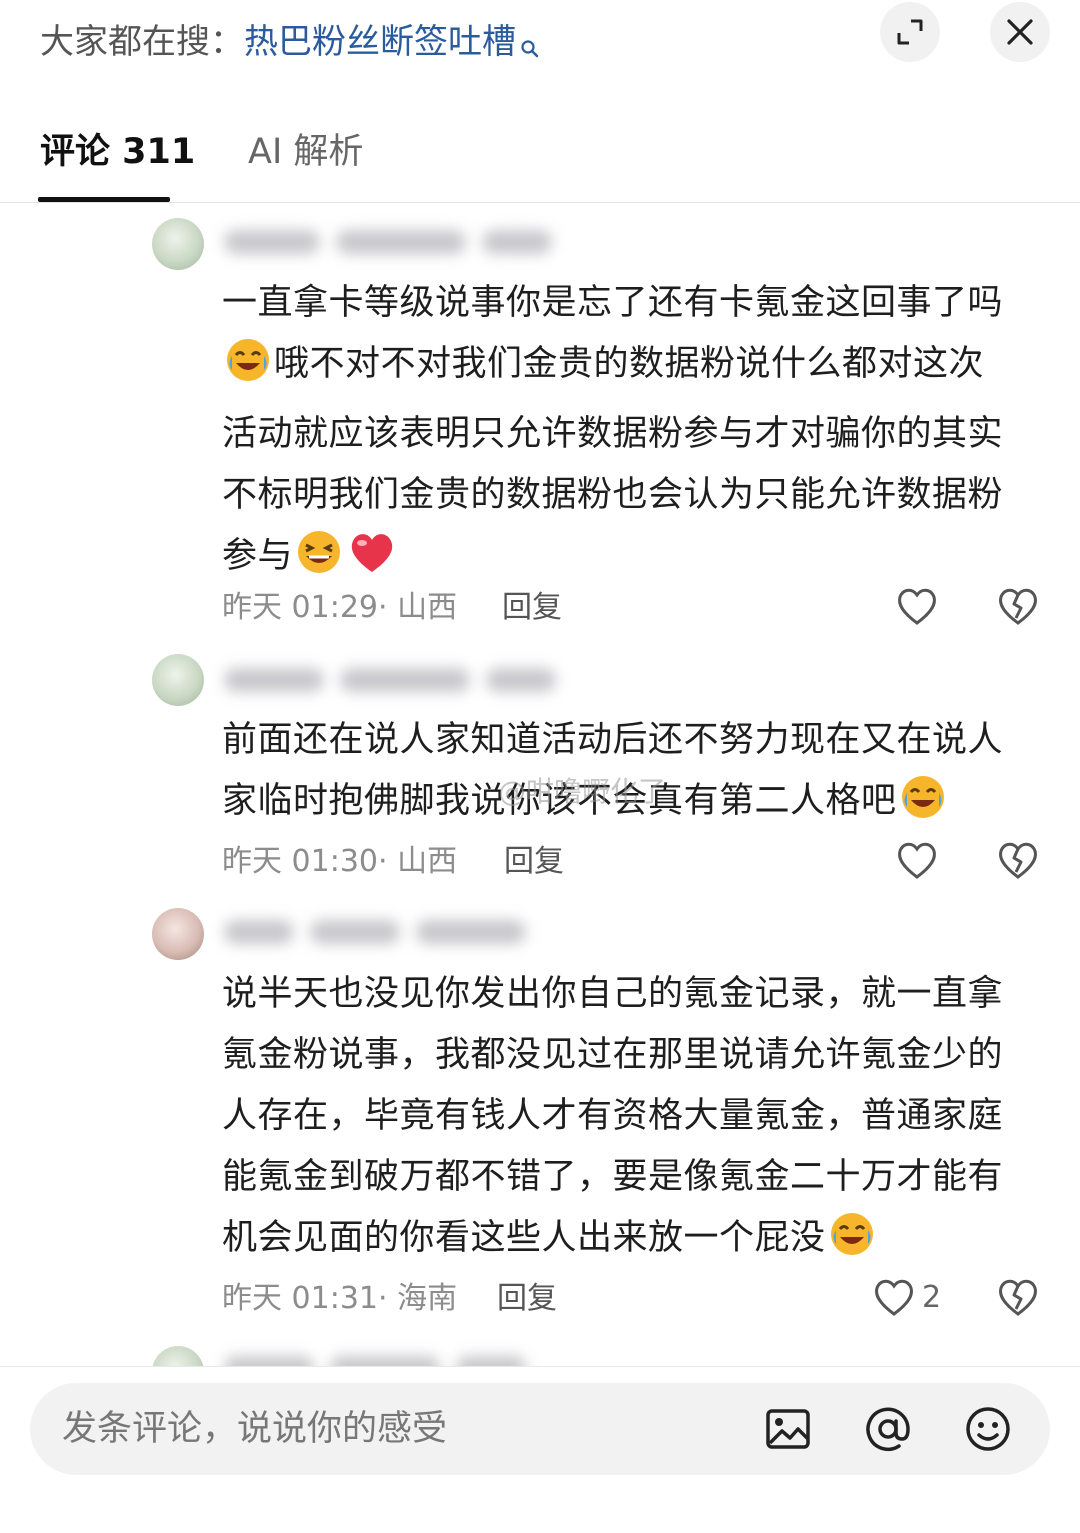 The image size is (1080, 1533). I want to click on comment-input-placeholder: 发条评论，说说你的感受, so click(255, 1429).